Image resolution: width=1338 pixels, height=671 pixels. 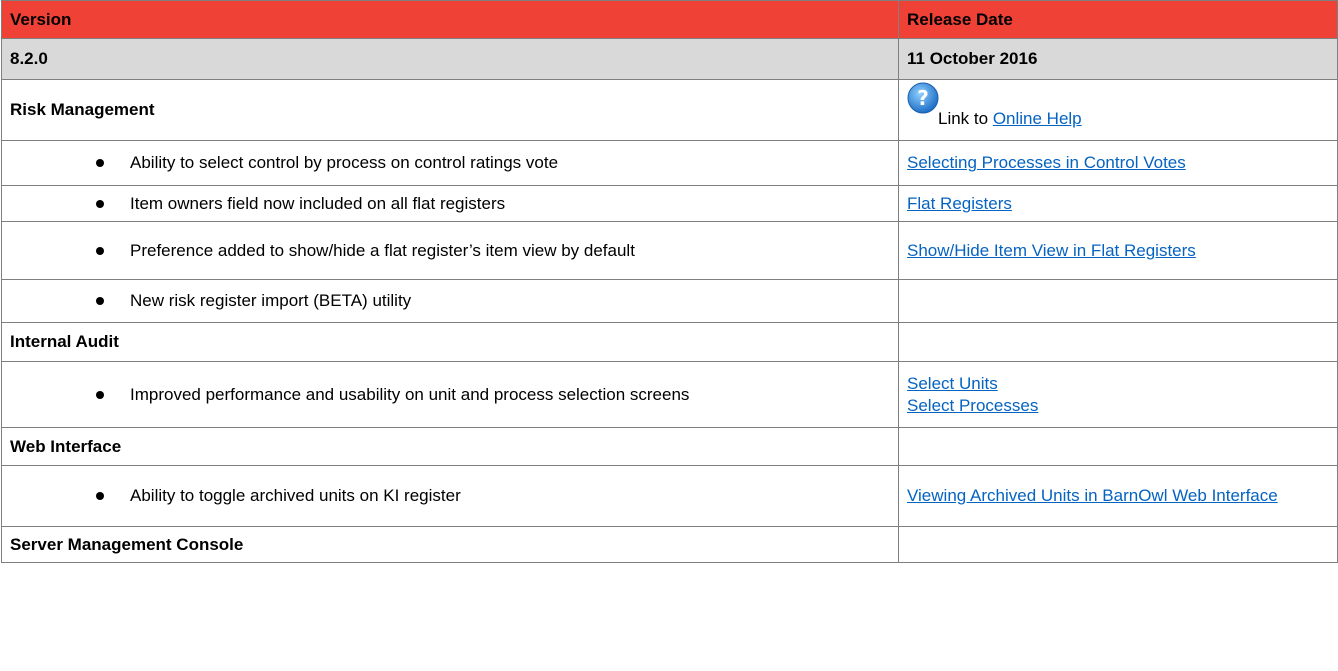 What do you see at coordinates (965, 118) in the screenshot?
I see `online-help-prefix: Link to` at bounding box center [965, 118].